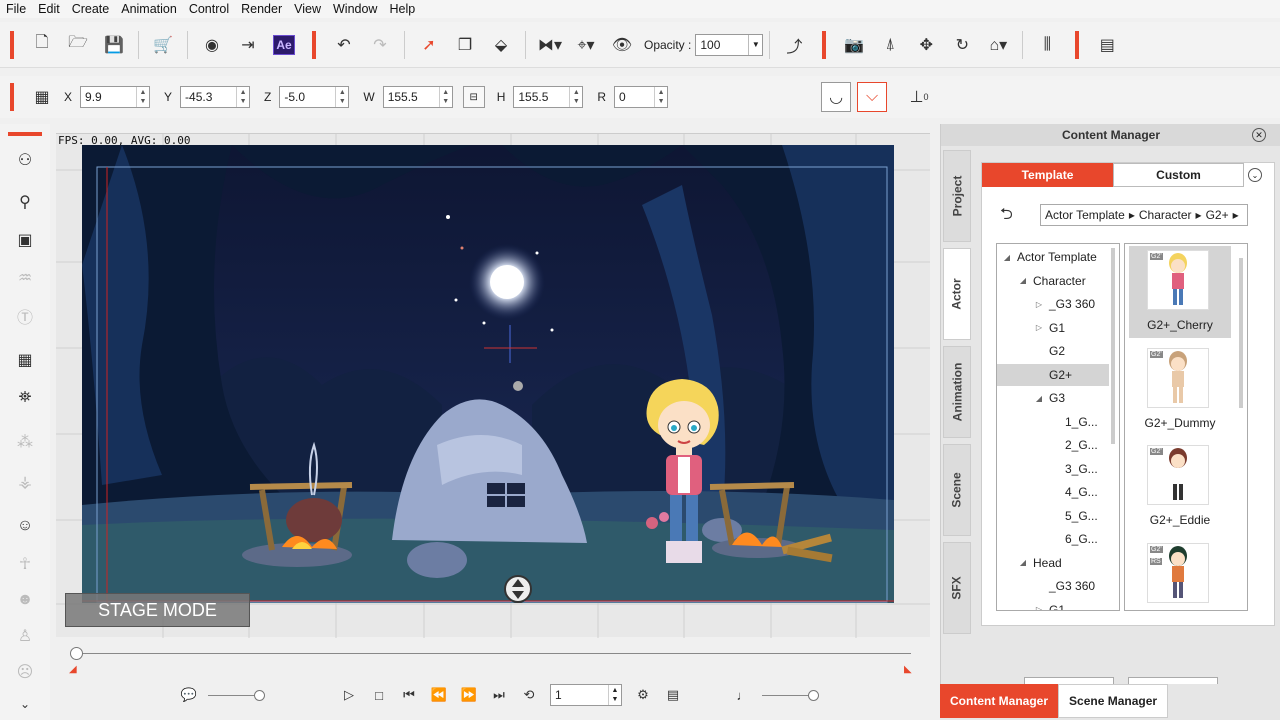 The image size is (1280, 720). What do you see at coordinates (957, 392) in the screenshot?
I see `tab-animation: Animation` at bounding box center [957, 392].